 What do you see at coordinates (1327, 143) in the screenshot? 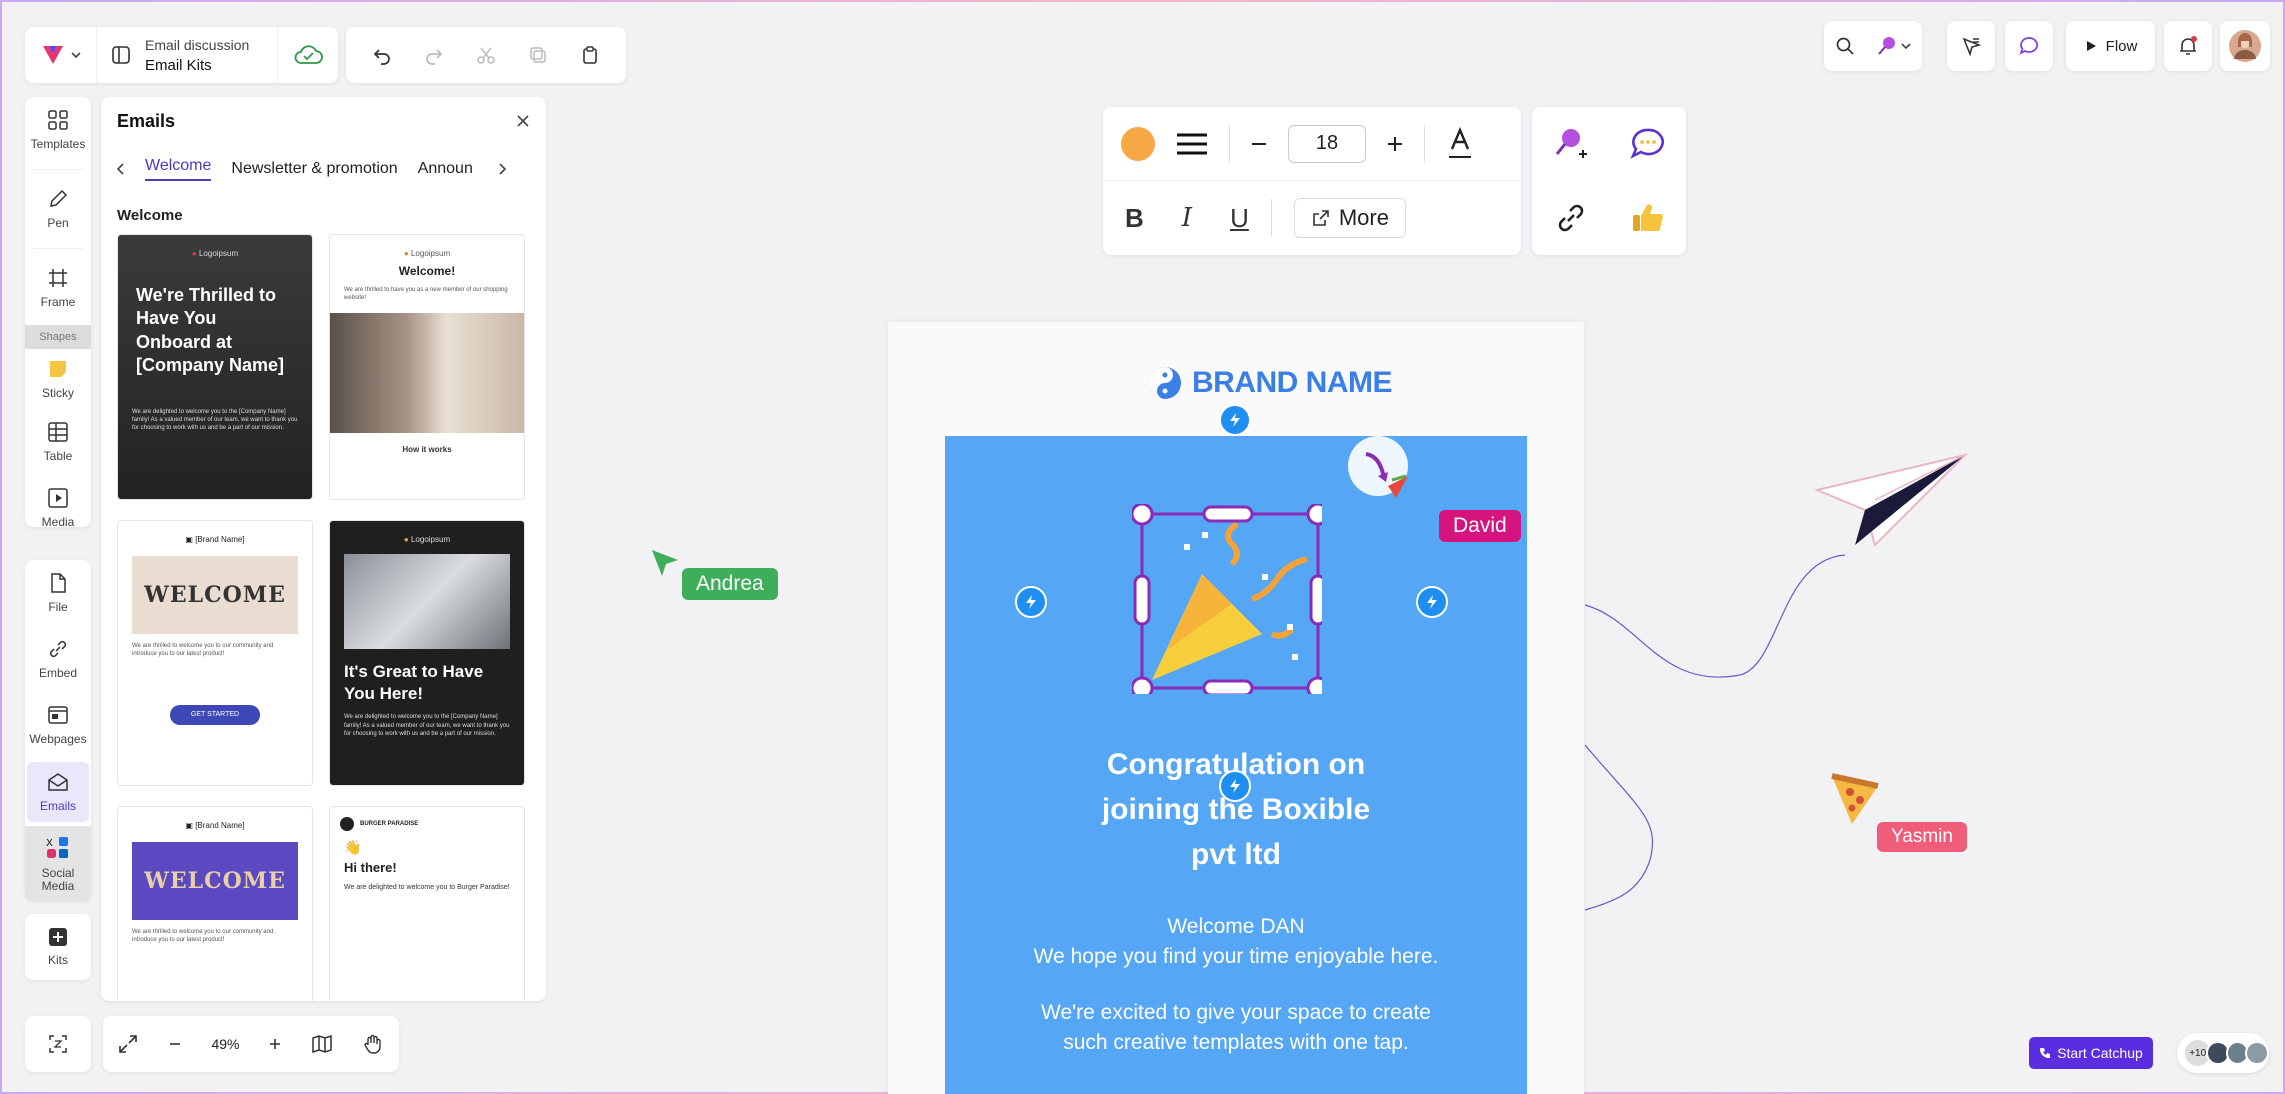
I see `font-size-input: 18` at bounding box center [1327, 143].